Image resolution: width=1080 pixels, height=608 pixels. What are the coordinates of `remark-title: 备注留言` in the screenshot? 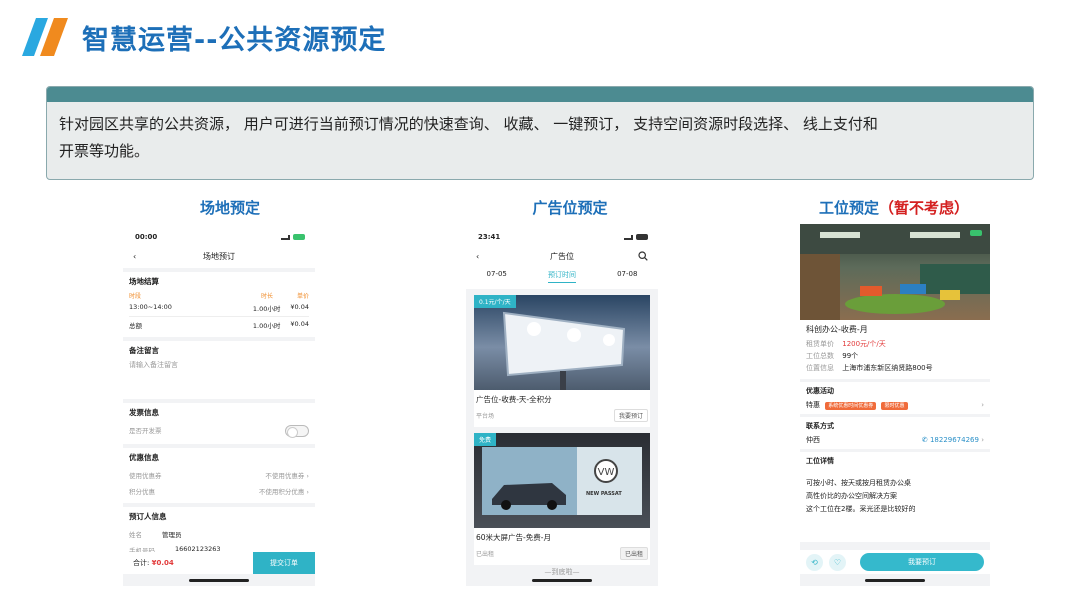 It's located at (144, 350).